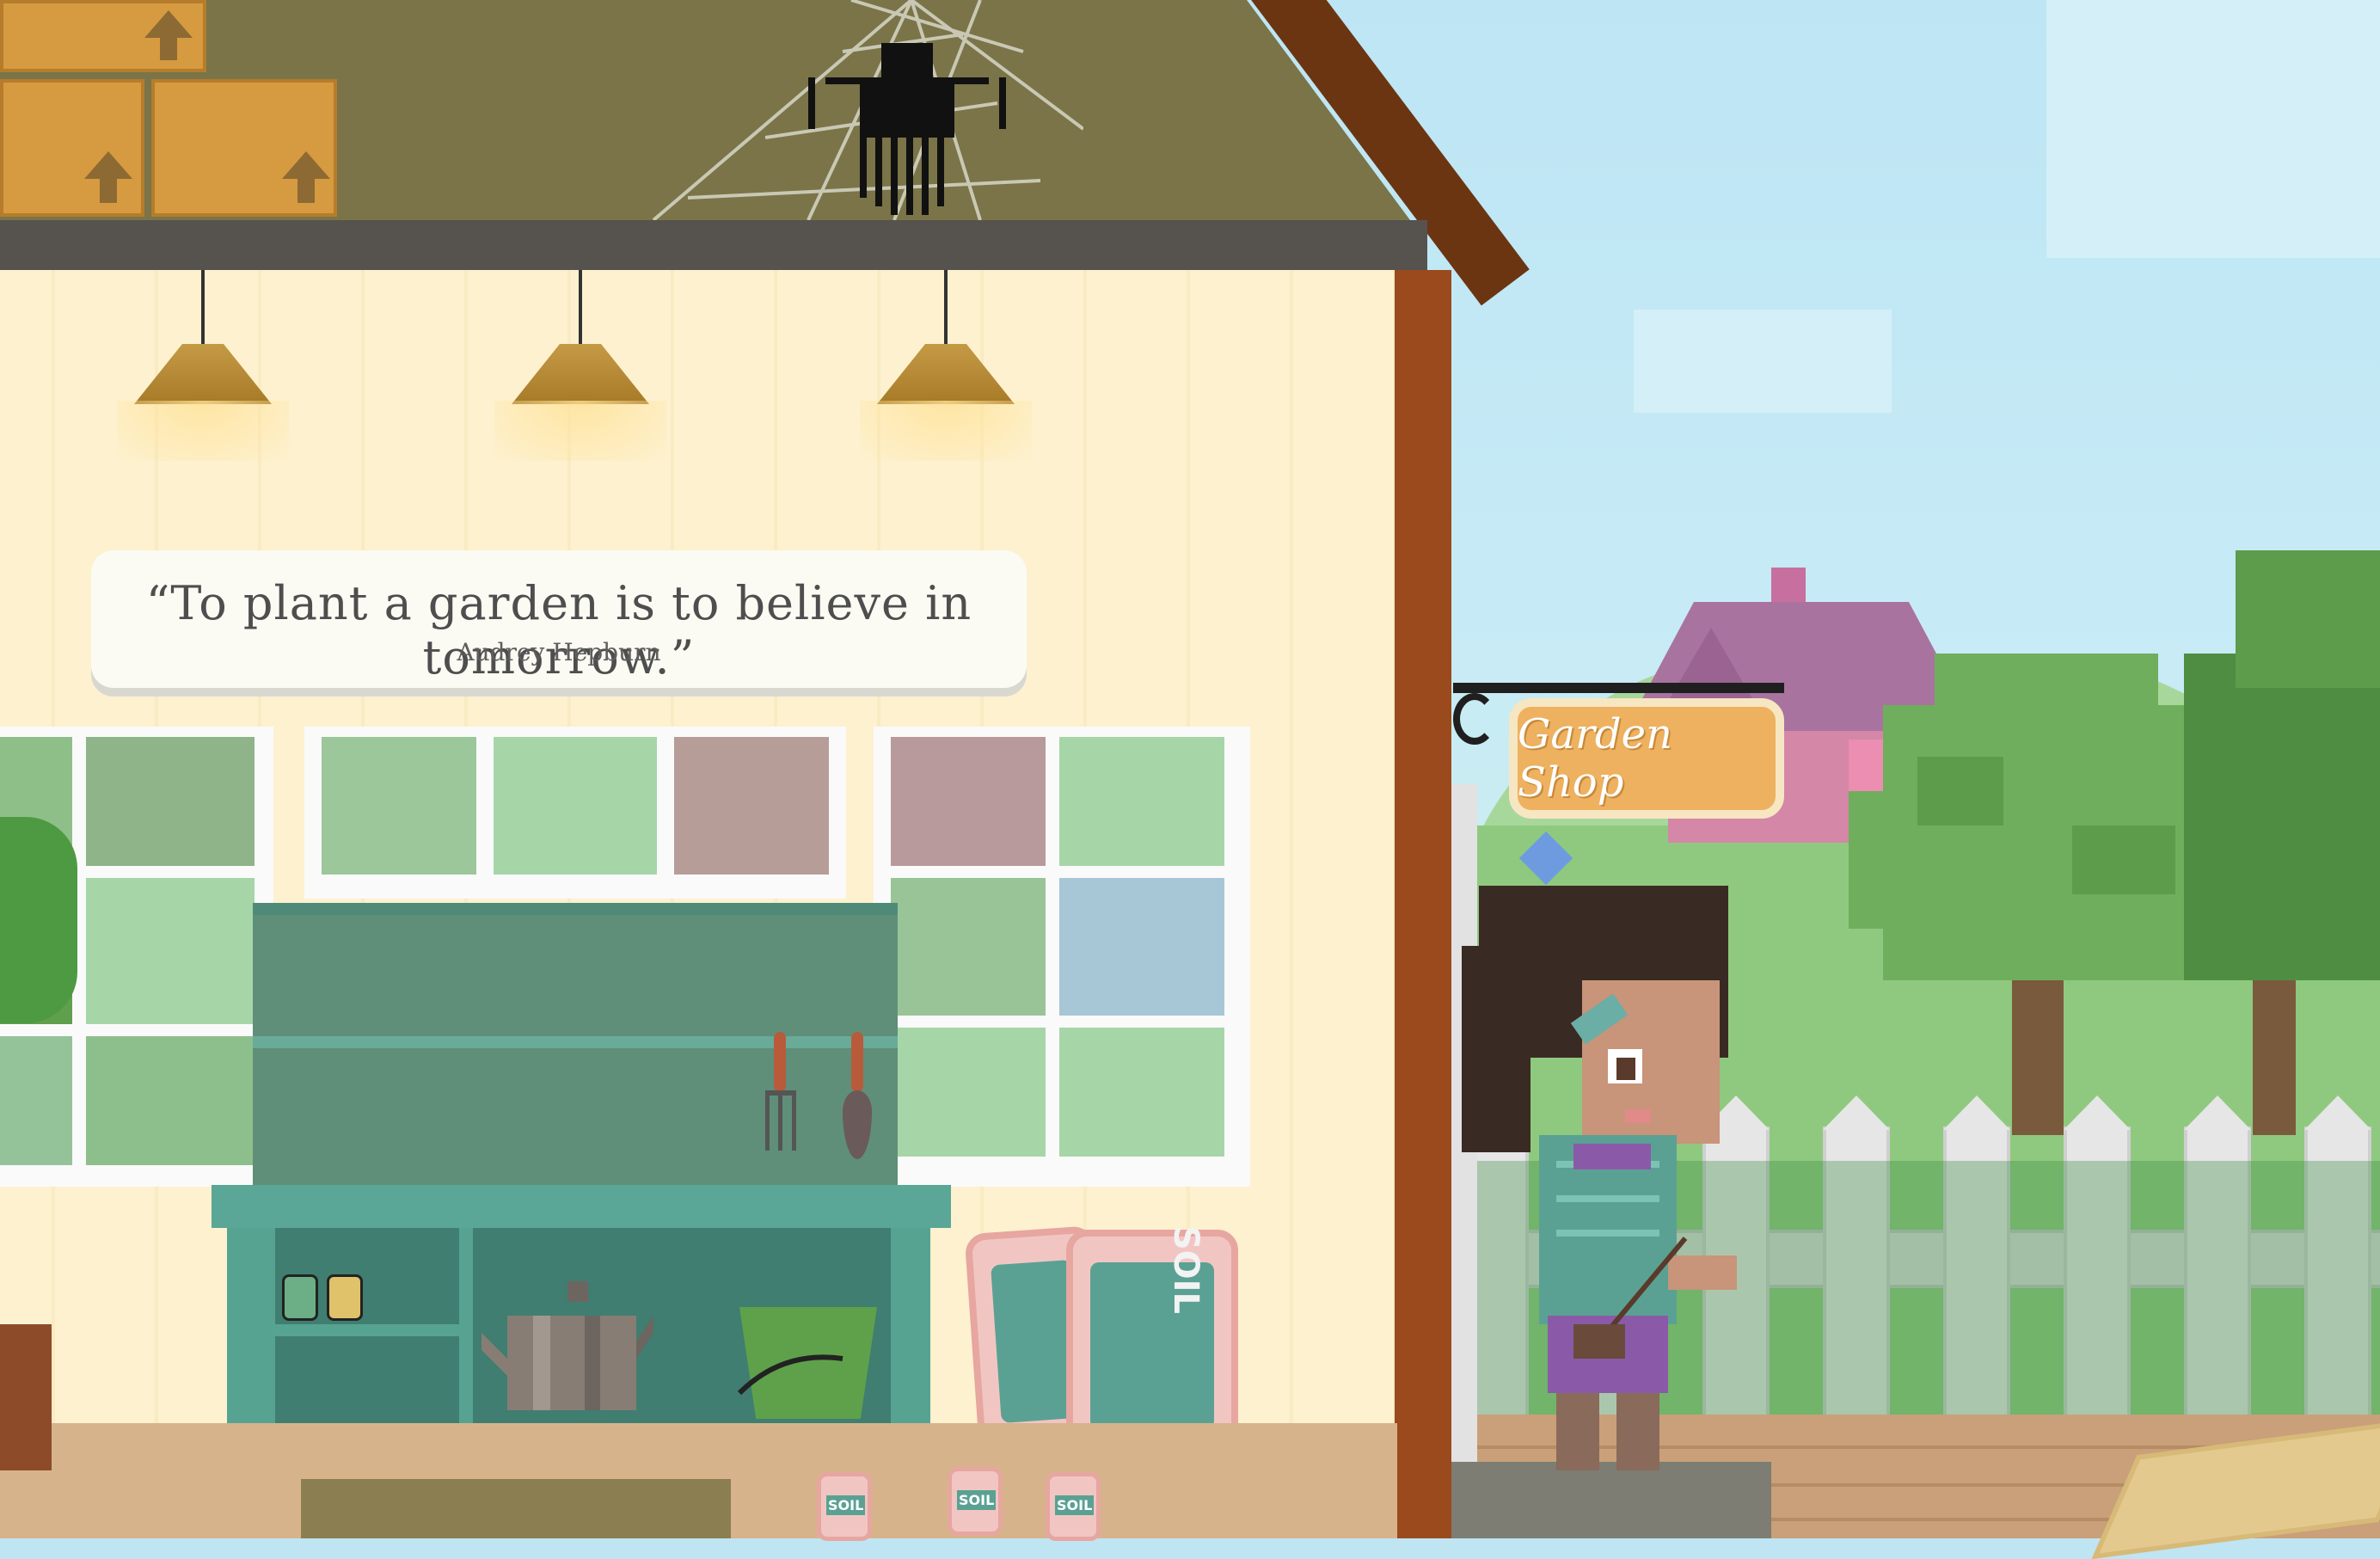  What do you see at coordinates (575, 1042) in the screenshot?
I see `tool-rail` at bounding box center [575, 1042].